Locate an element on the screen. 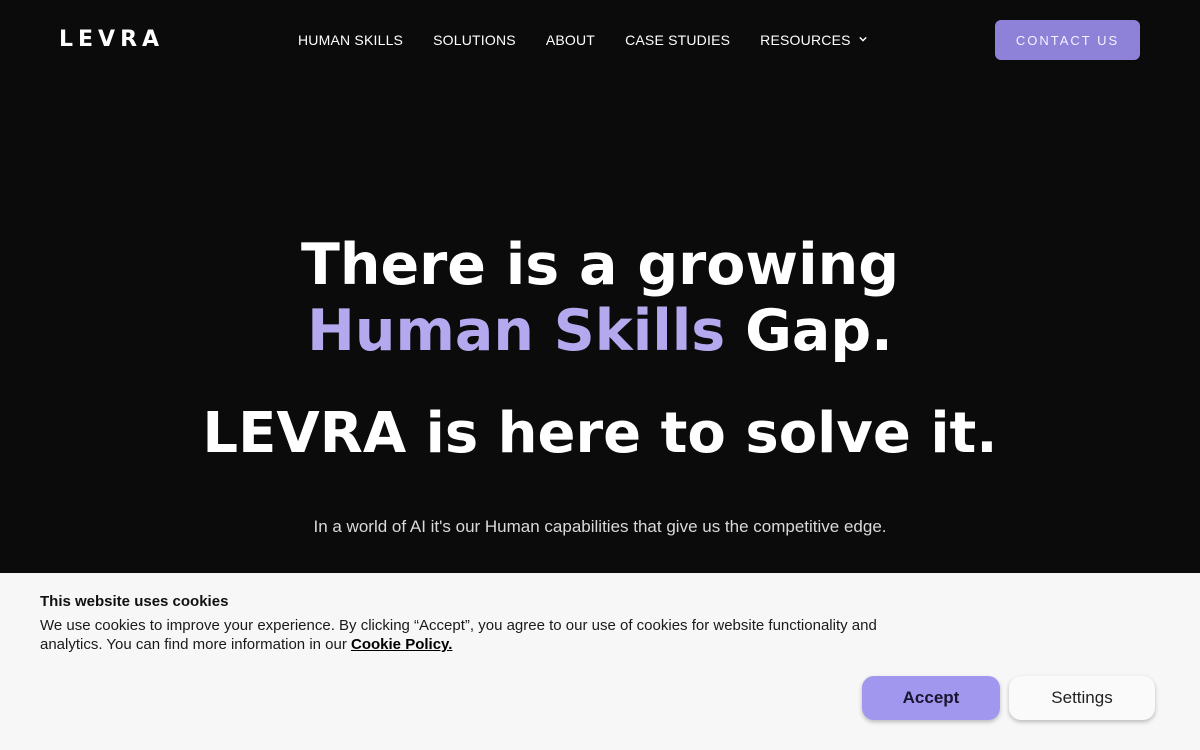  hero-line-2-rest: Gap. is located at coordinates (809, 331).